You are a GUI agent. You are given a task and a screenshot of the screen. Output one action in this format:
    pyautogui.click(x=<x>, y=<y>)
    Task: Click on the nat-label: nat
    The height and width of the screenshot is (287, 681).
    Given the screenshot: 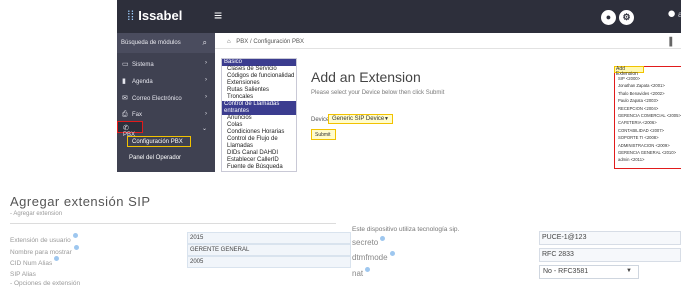 What is the action you would take?
    pyautogui.click(x=361, y=272)
    